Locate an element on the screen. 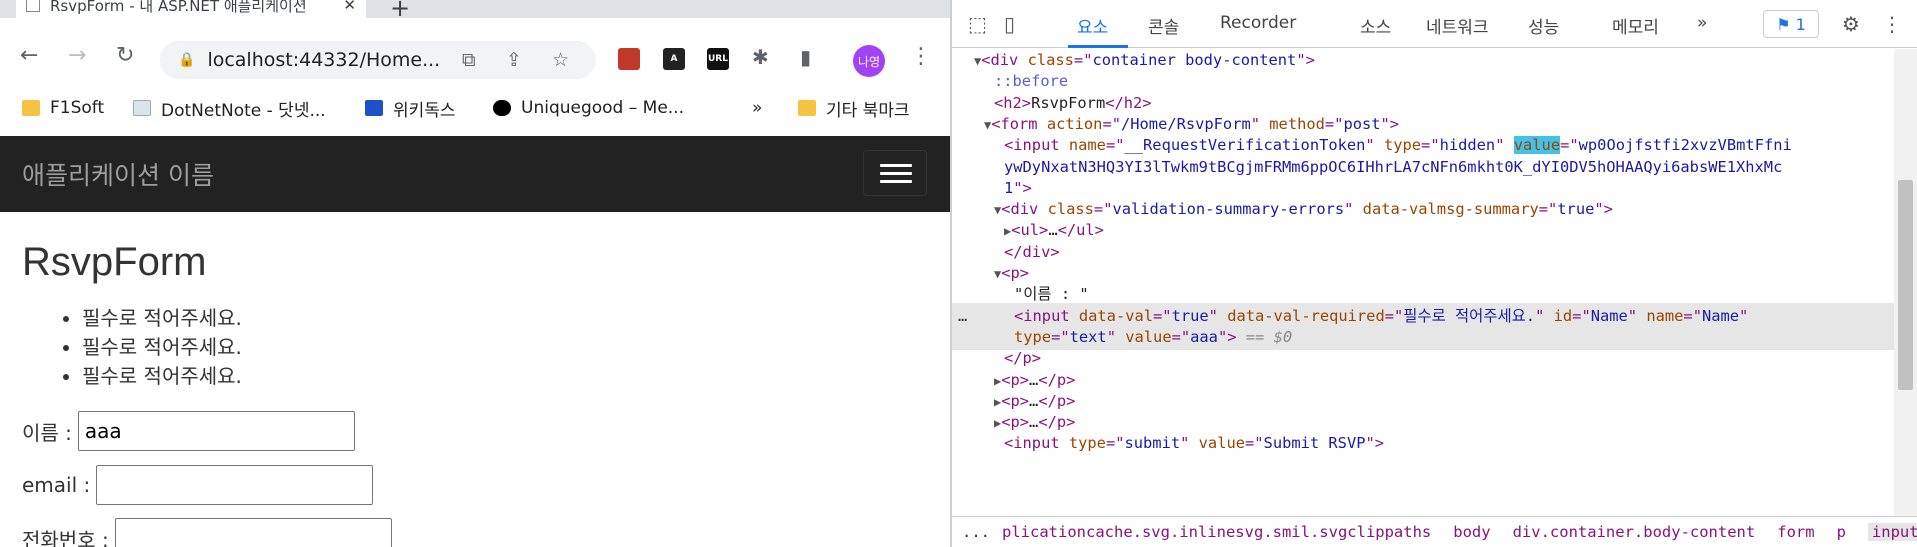 This screenshot has width=1917, height=547. scroll-thumb is located at coordinates (1905, 285).